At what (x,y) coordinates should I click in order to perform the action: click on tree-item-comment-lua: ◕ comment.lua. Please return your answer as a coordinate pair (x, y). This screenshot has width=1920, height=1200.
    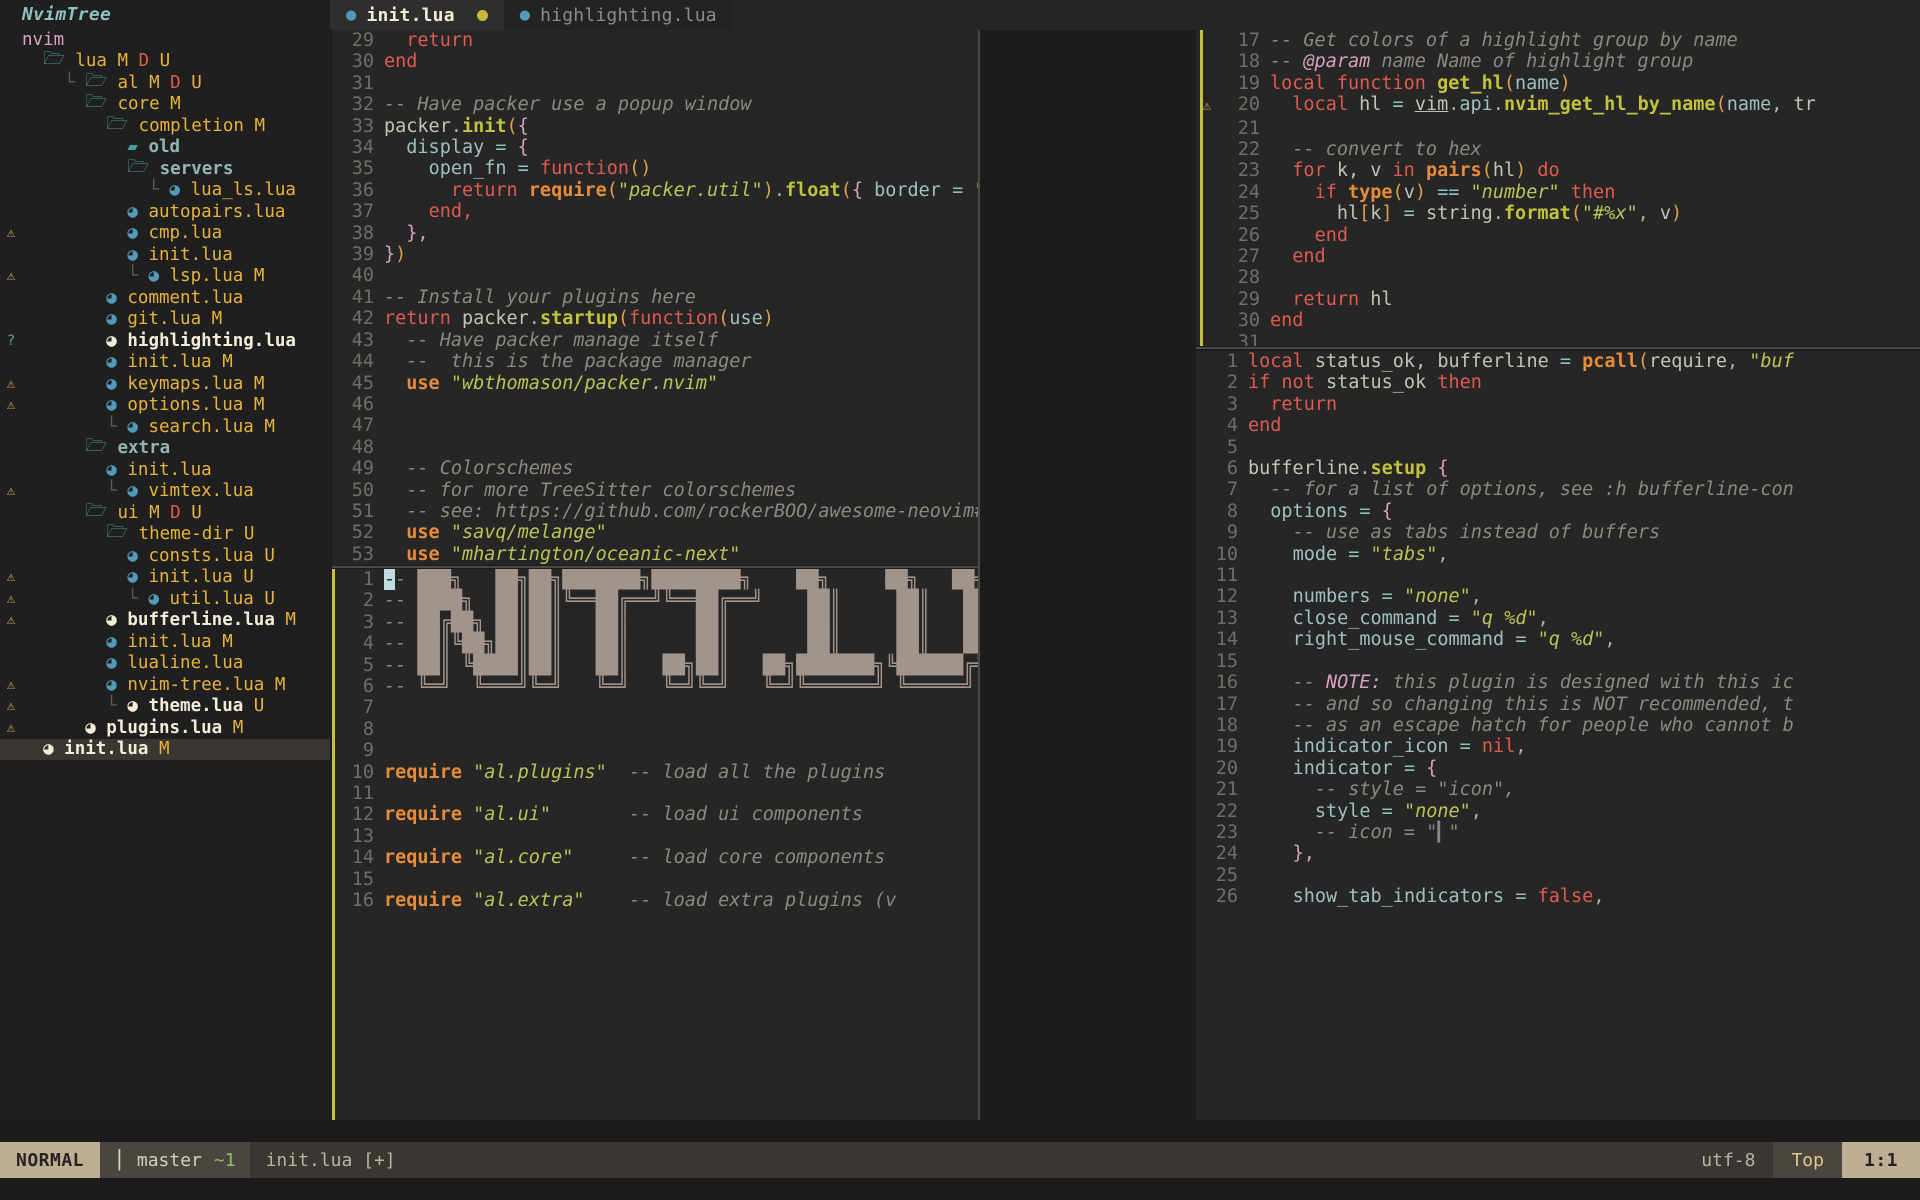
    Looking at the image, I should click on (165, 298).